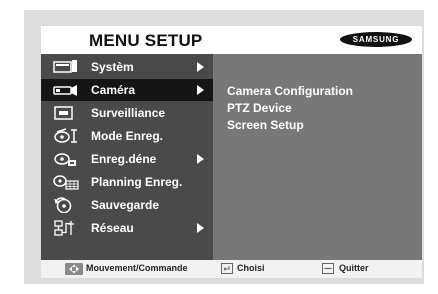  I want to click on menu-item-surveillance: Surveilliance, so click(127, 113).